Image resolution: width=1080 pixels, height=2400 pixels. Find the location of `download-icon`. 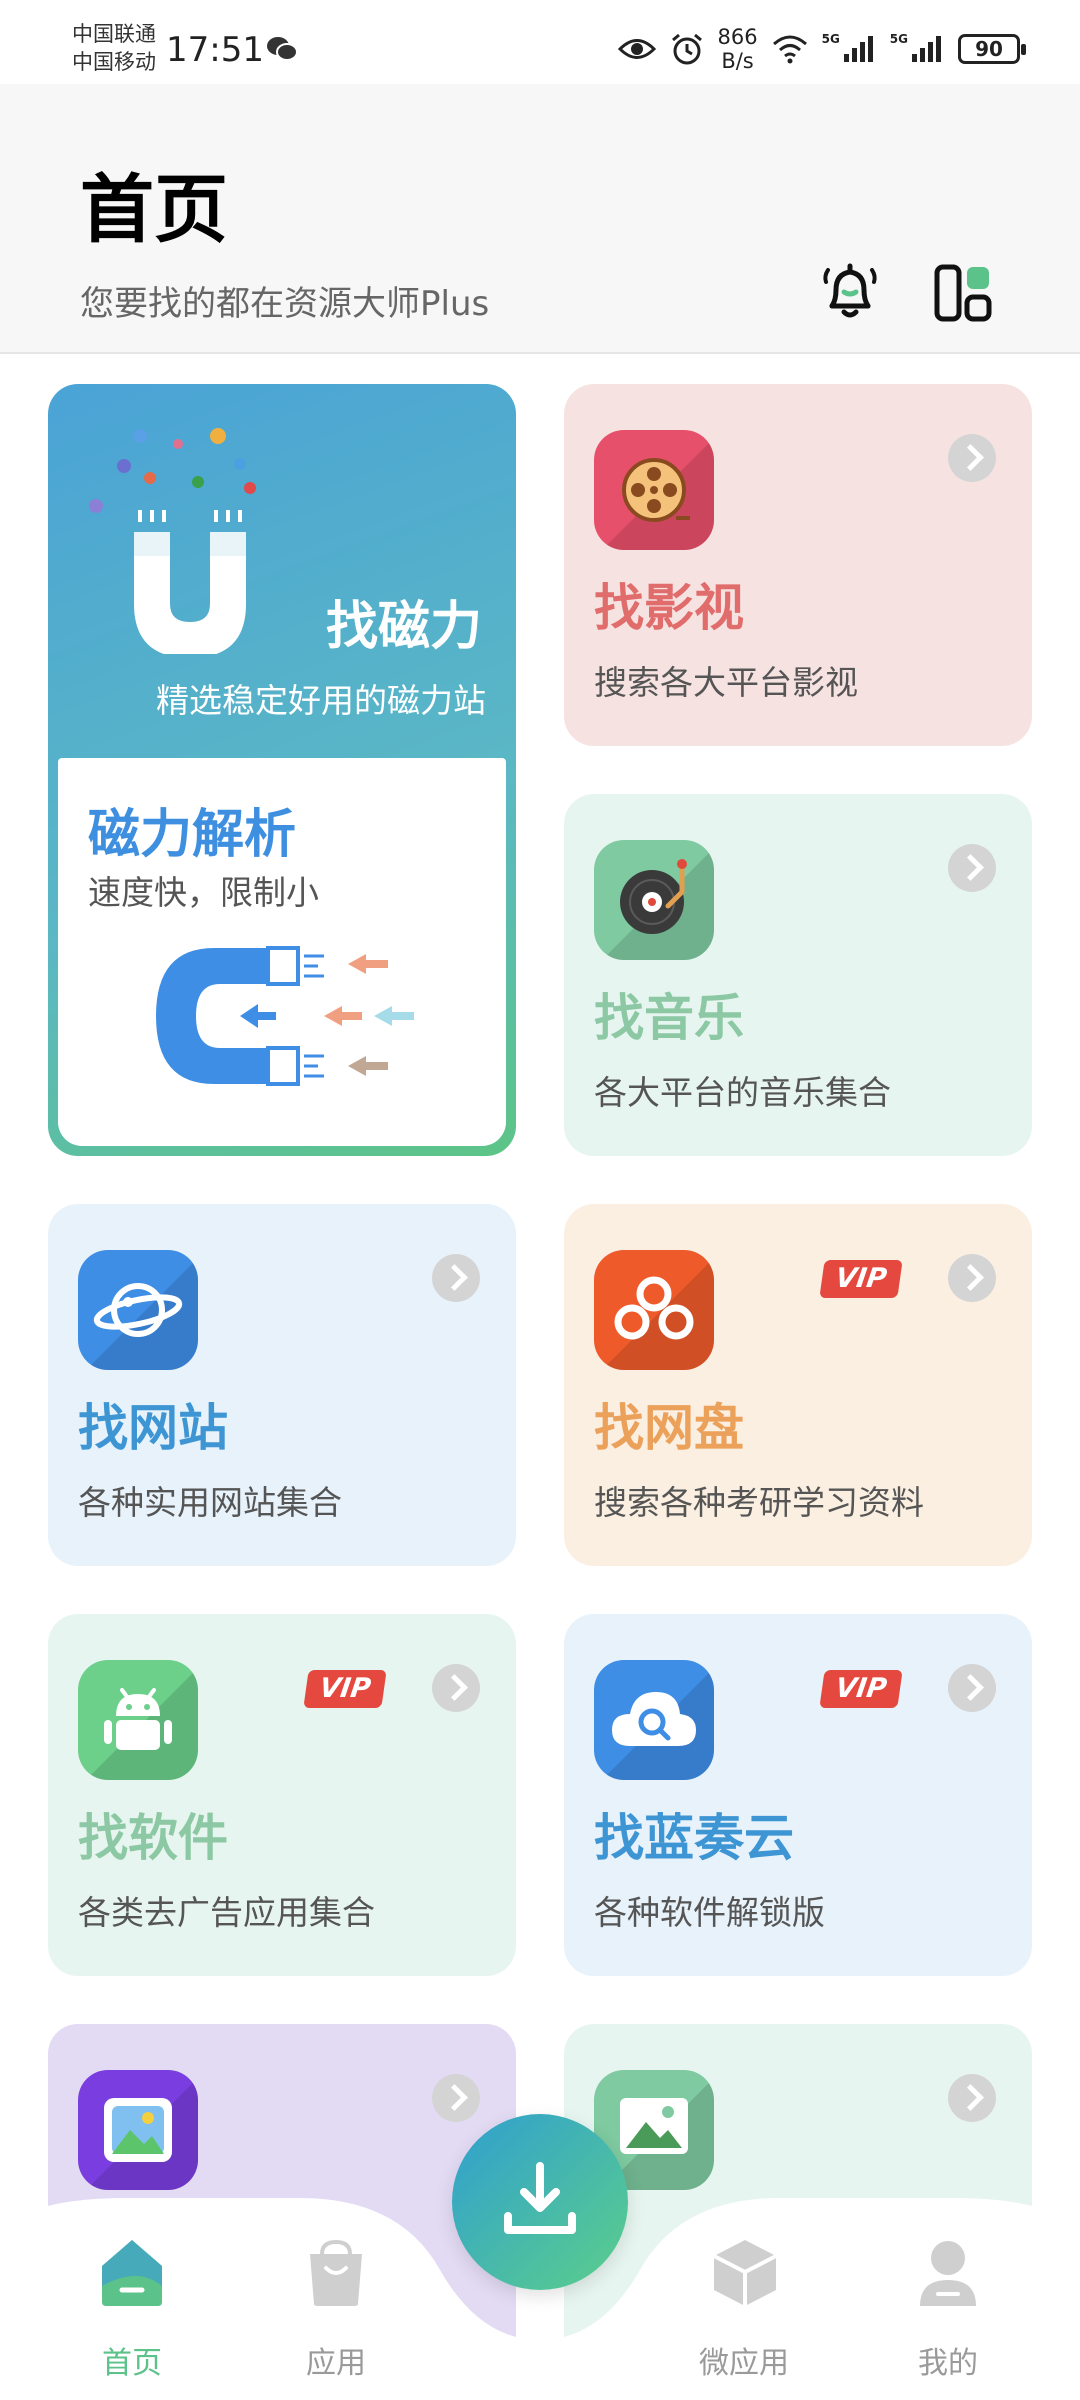

download-icon is located at coordinates (540, 2198).